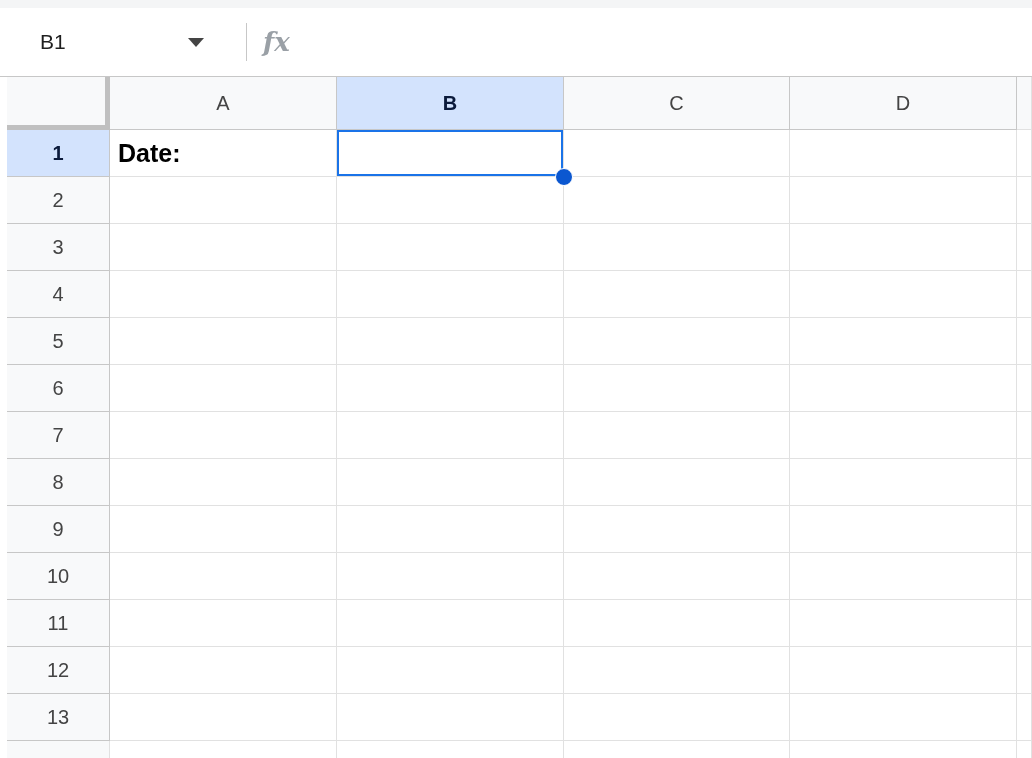 This screenshot has width=1032, height=758. Describe the element at coordinates (58, 294) in the screenshot. I see `row-header: 4` at that location.